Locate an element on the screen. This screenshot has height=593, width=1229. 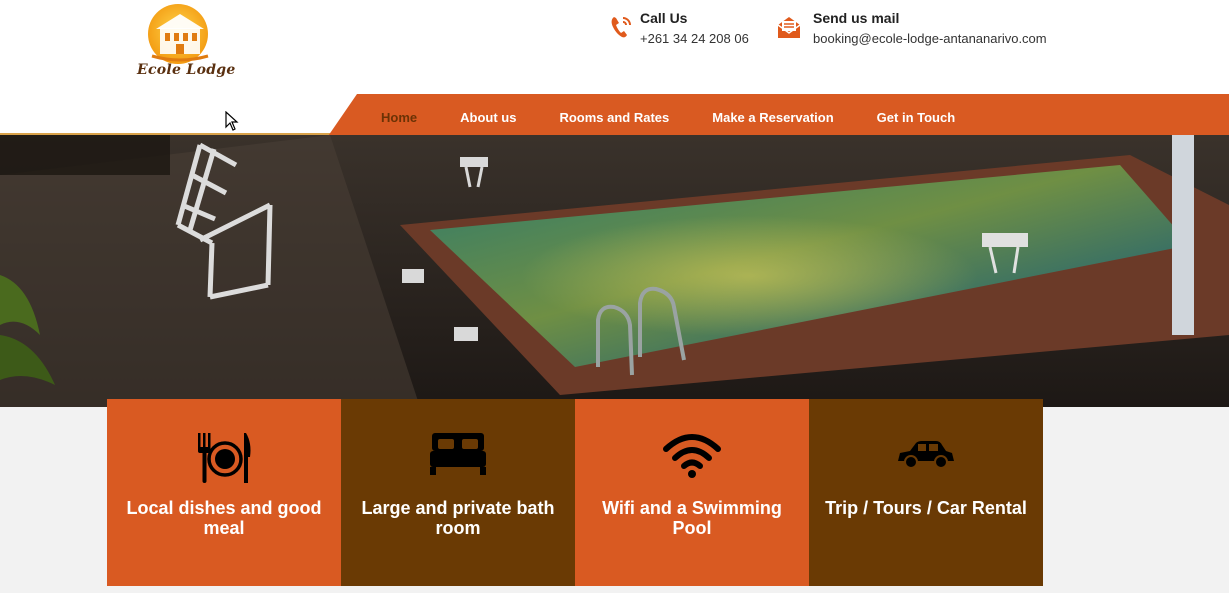
car-icon is located at coordinates (926, 455).